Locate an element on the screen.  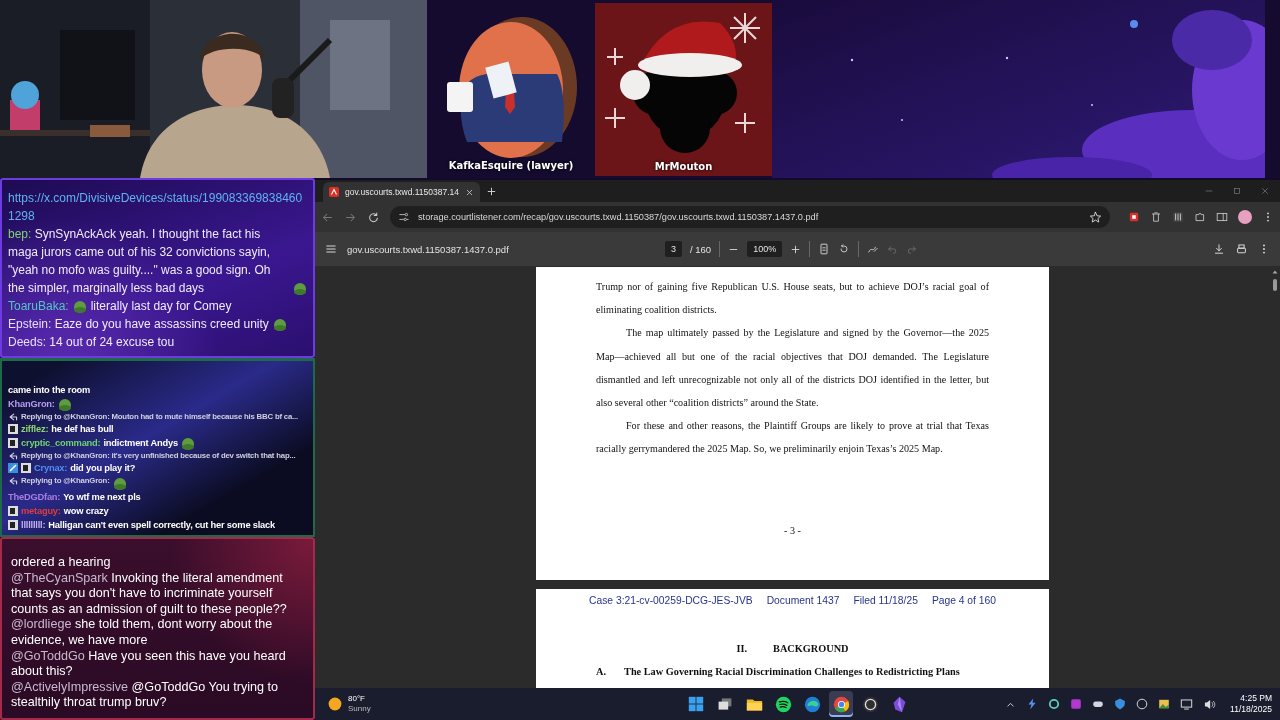
monitor-icon is located at coordinates (1187, 704).